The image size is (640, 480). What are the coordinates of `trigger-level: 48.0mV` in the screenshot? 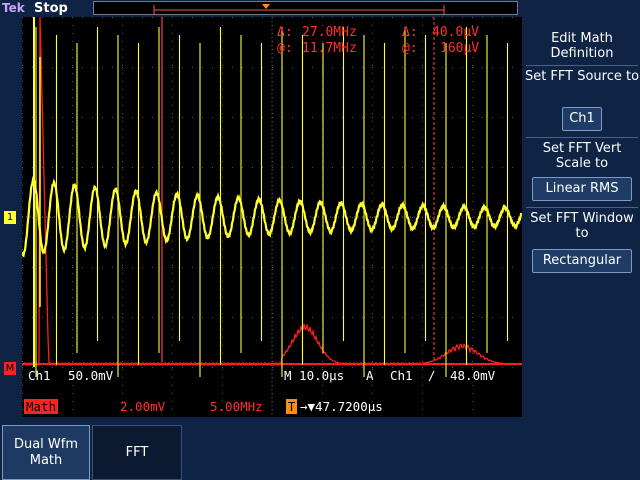 It's located at (473, 375).